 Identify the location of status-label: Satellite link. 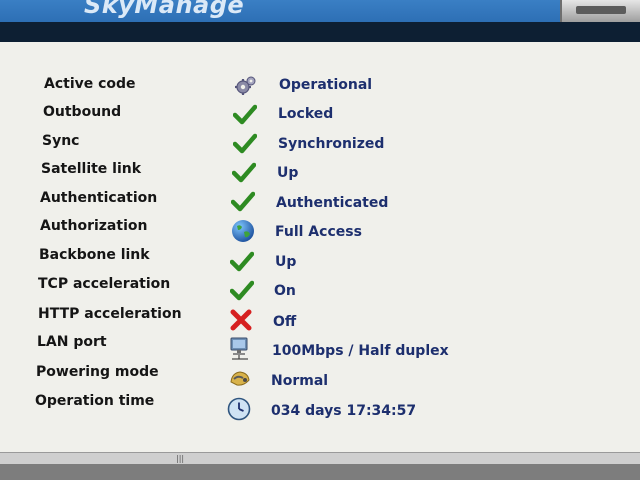
(91, 169).